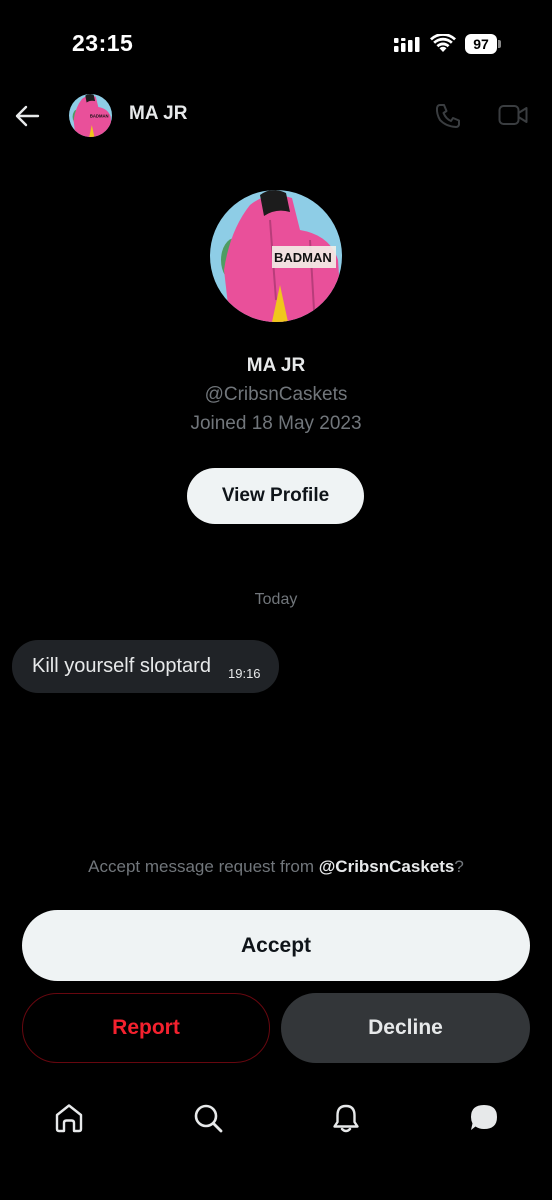  Describe the element at coordinates (276, 599) in the screenshot. I see `date-separator: Today` at that location.